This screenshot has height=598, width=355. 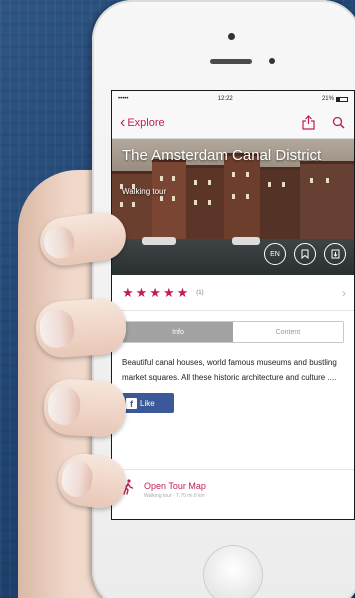 I want to click on download-icon, so click(x=335, y=254).